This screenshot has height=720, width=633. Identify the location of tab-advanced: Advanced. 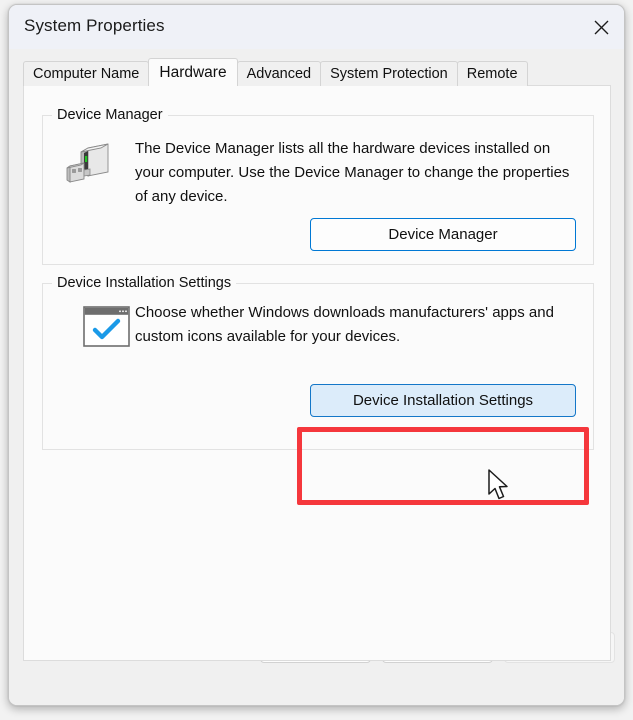
(279, 73).